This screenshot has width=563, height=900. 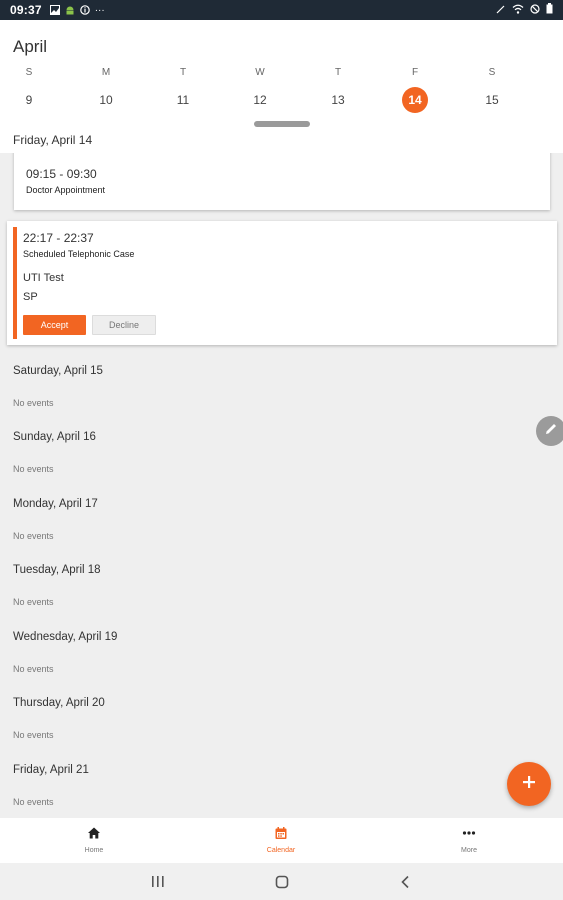 I want to click on do-not-disturb-icon, so click(x=535, y=10).